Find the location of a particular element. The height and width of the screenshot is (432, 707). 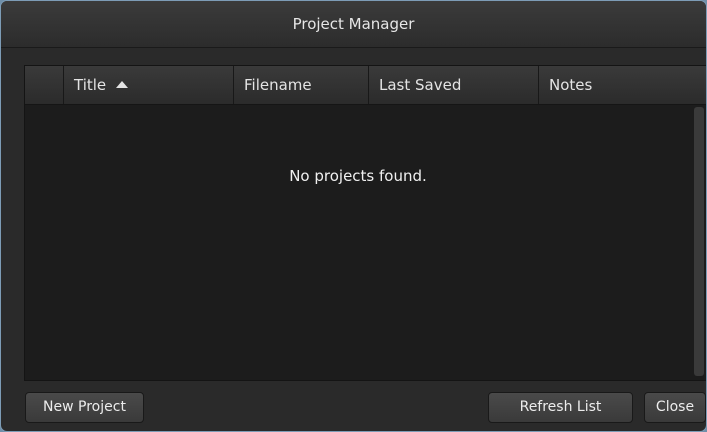

table-header: Title Filename Last Saved Notes is located at coordinates (365, 85).